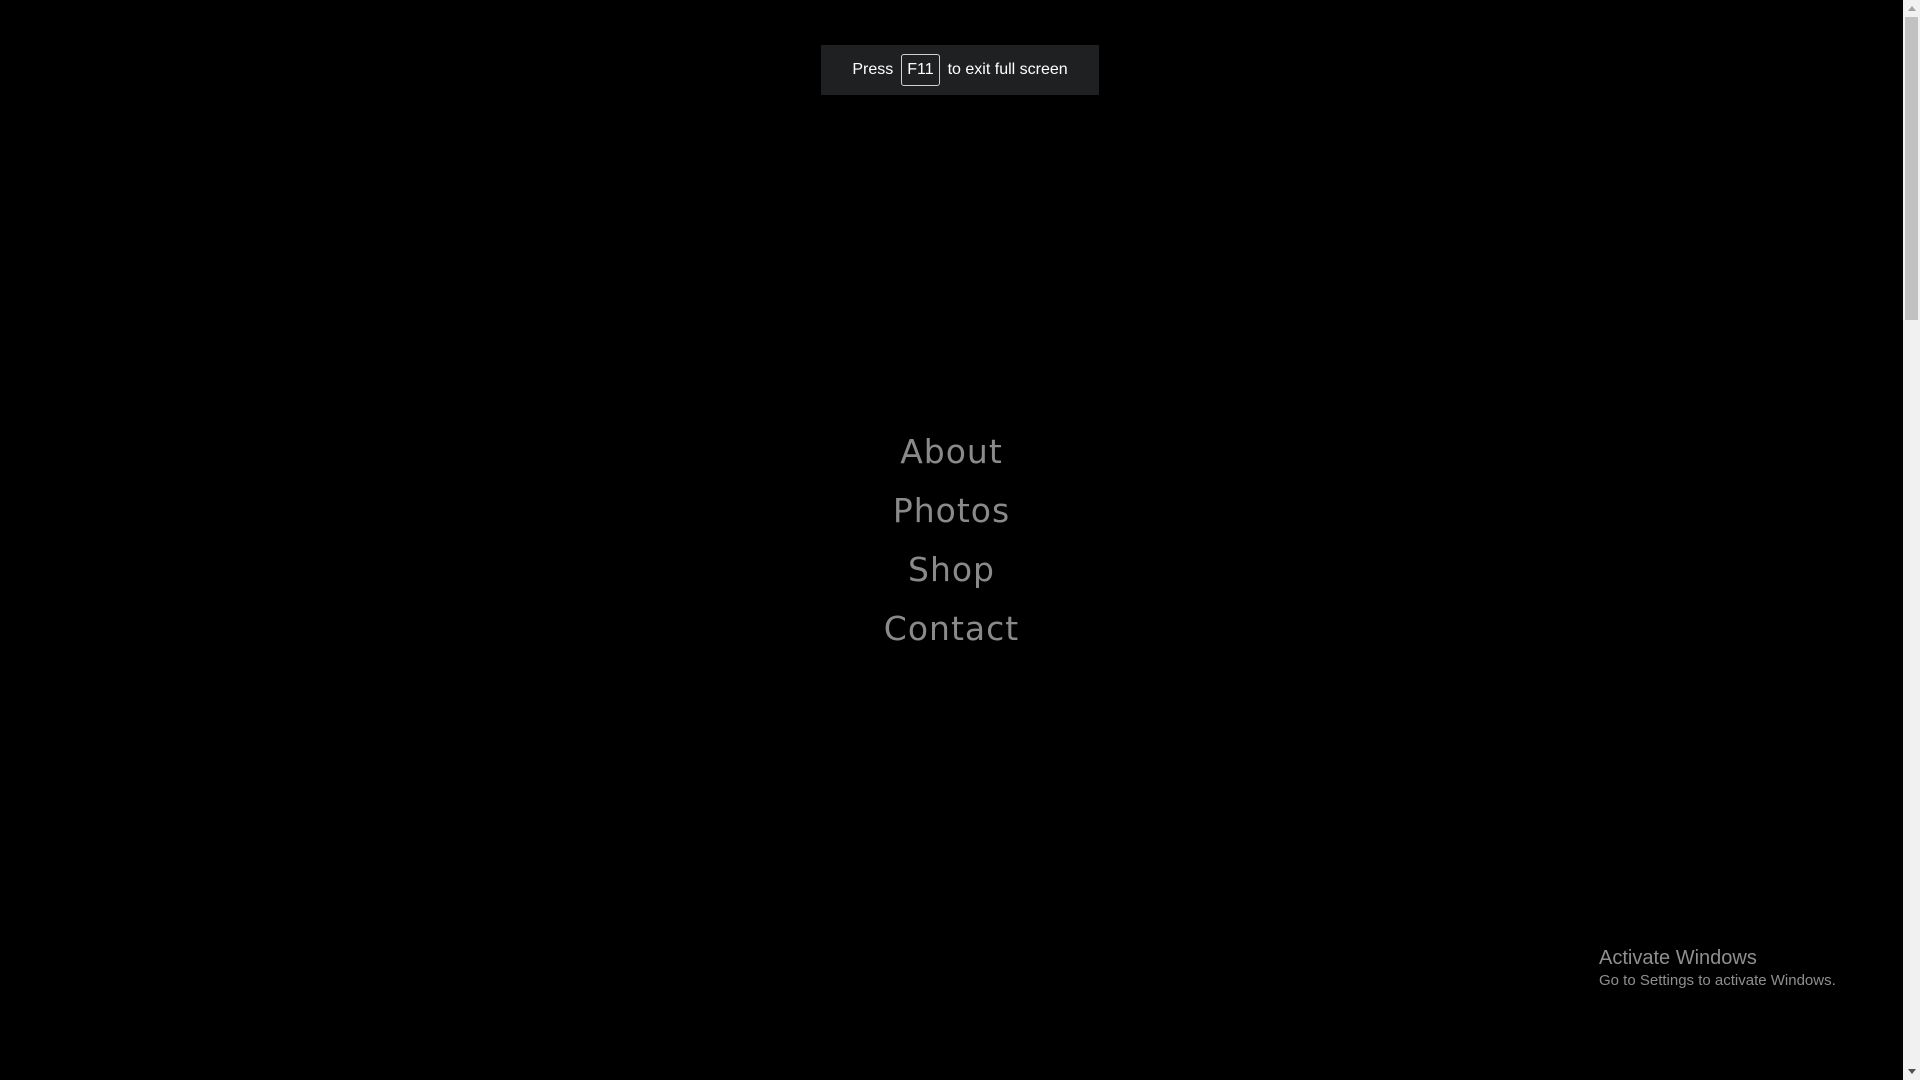 The image size is (1920, 1080). I want to click on scroll-down-button, so click(1911, 1071).